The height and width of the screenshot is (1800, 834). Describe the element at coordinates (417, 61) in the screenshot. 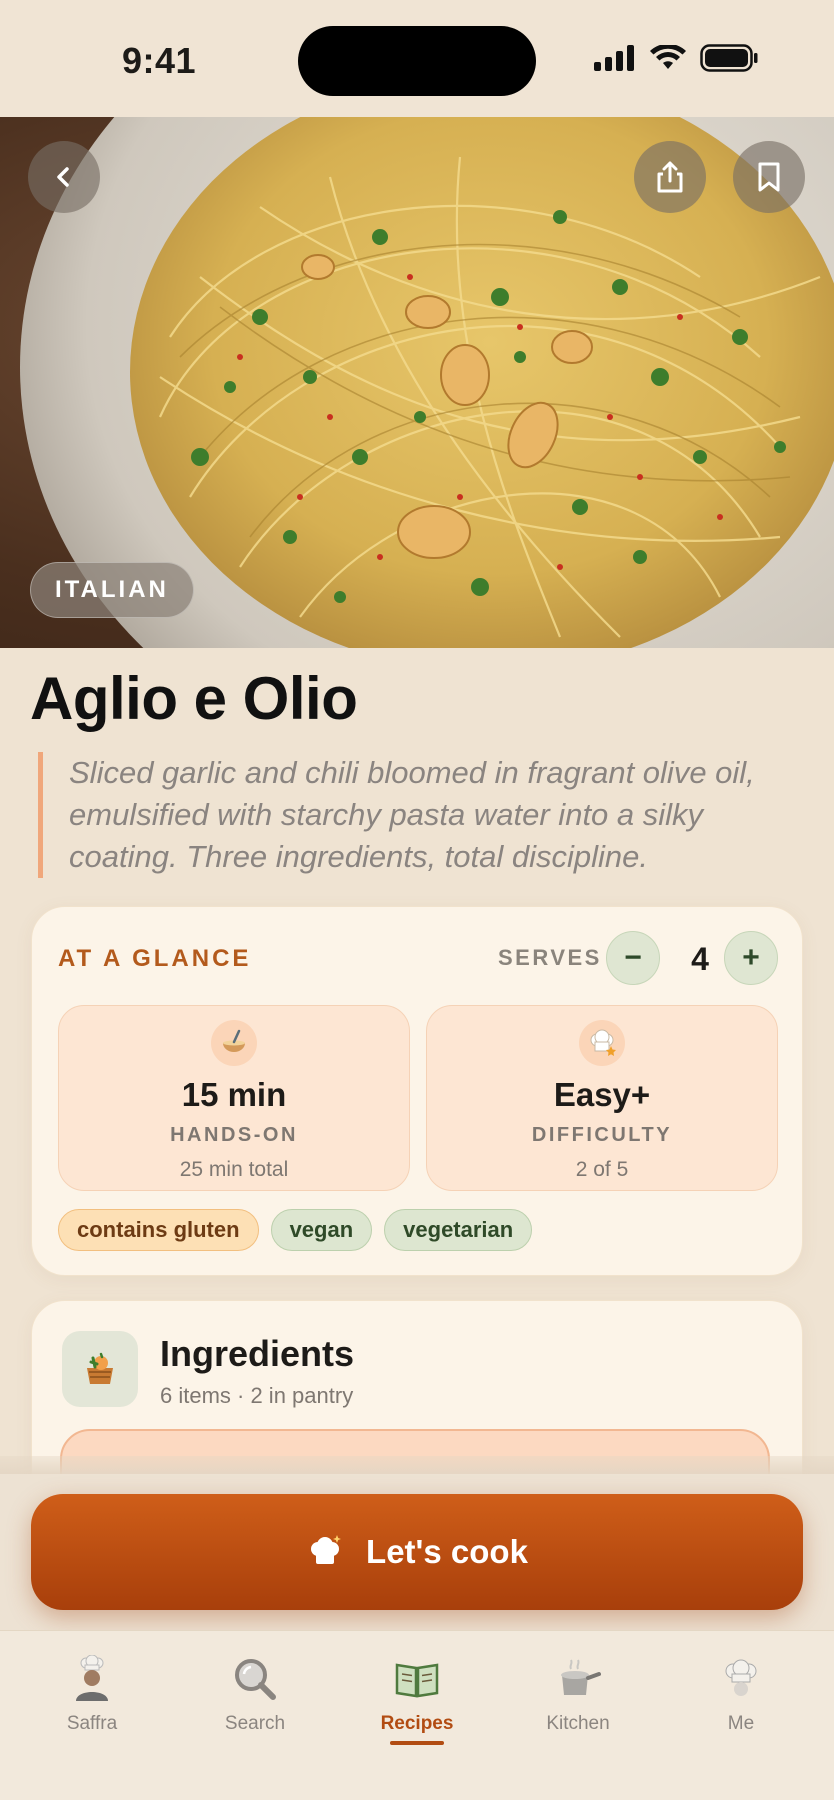

I see `dynamic-island` at that location.